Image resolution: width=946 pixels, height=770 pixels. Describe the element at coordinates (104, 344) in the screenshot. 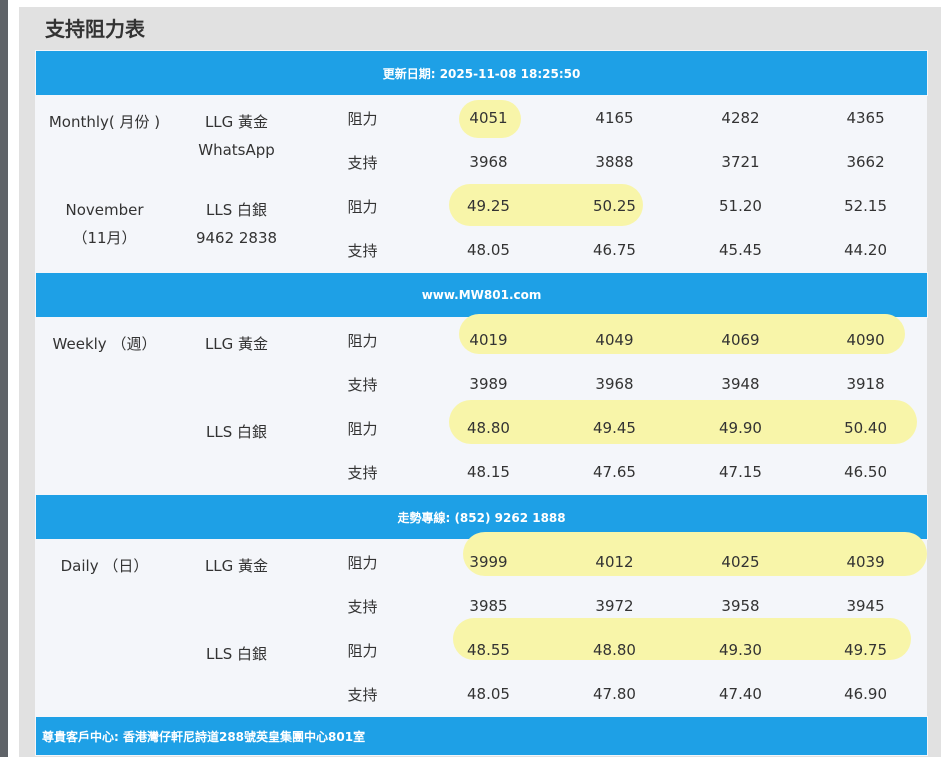

I see `period-label: Weekly （週）` at that location.